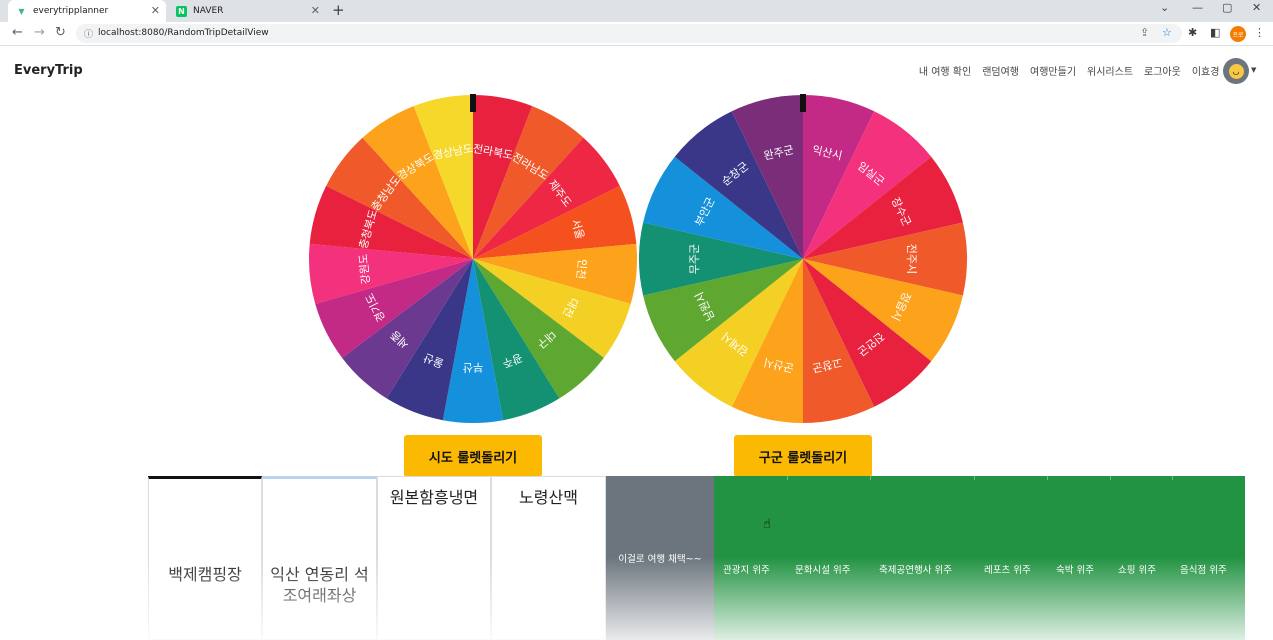  Describe the element at coordinates (1227, 7) in the screenshot. I see `maximize-icon: ▢` at that location.